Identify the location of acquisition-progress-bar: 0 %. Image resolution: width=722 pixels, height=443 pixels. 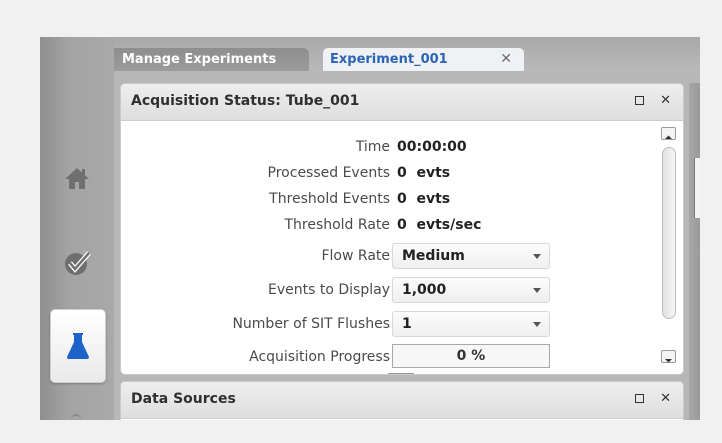
(471, 356).